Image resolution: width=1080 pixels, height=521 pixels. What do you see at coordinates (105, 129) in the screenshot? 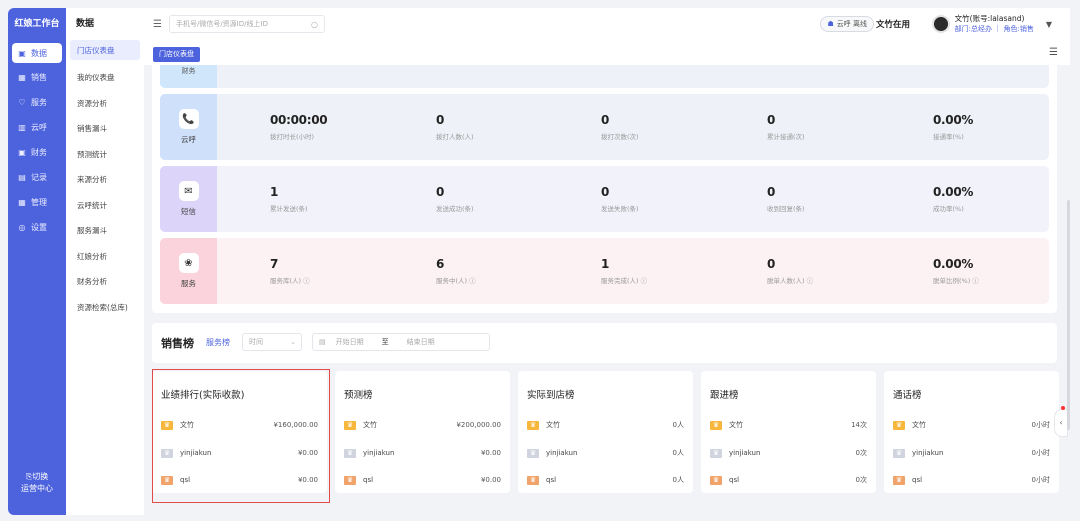
I see `subnav-item: 销售漏斗` at bounding box center [105, 129].